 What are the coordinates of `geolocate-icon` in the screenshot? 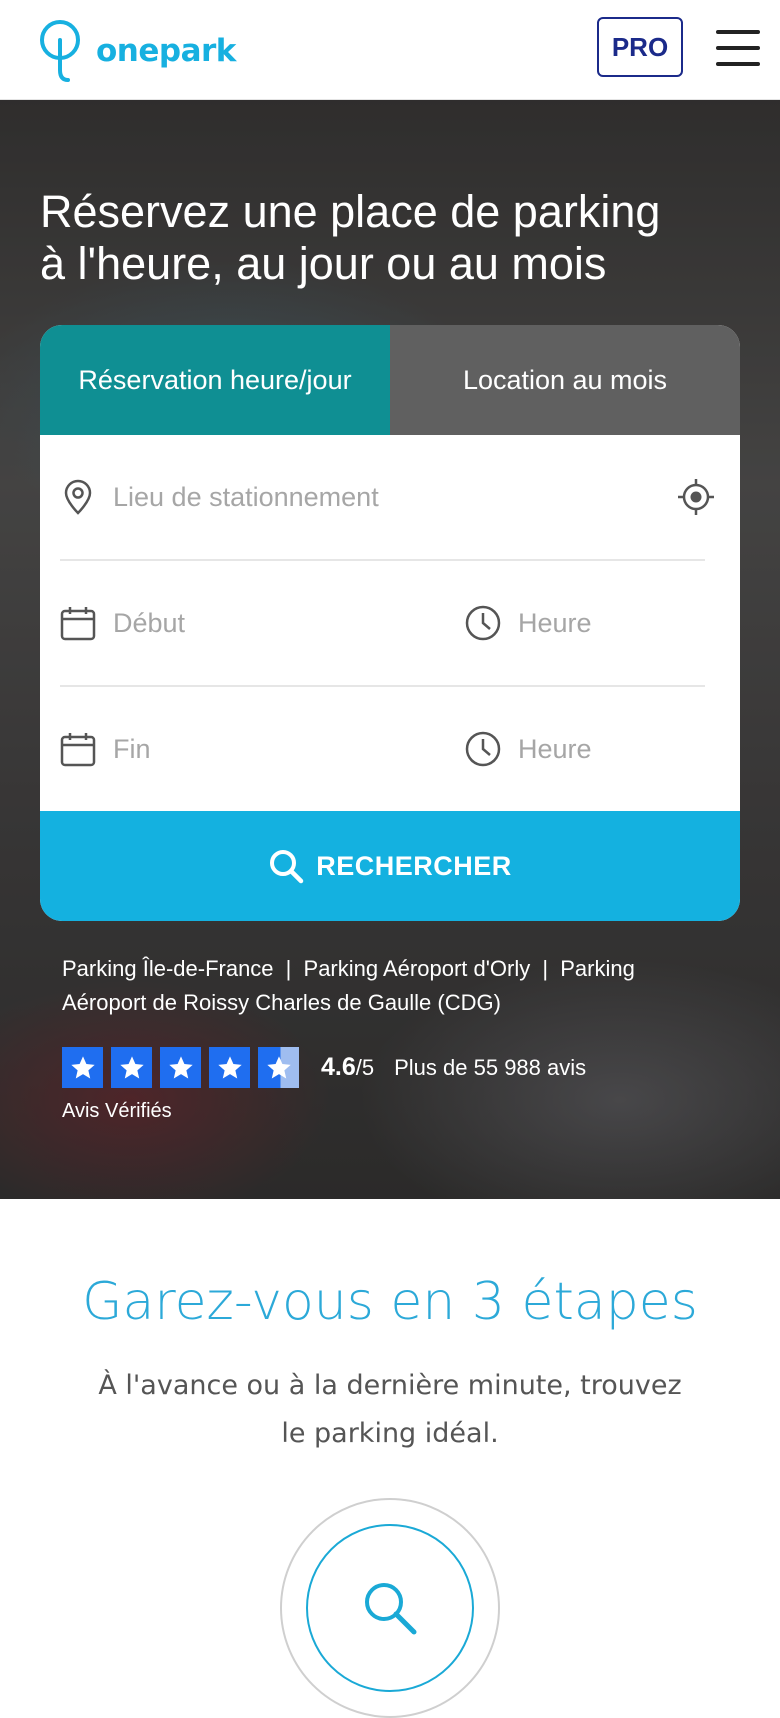 It's located at (696, 499).